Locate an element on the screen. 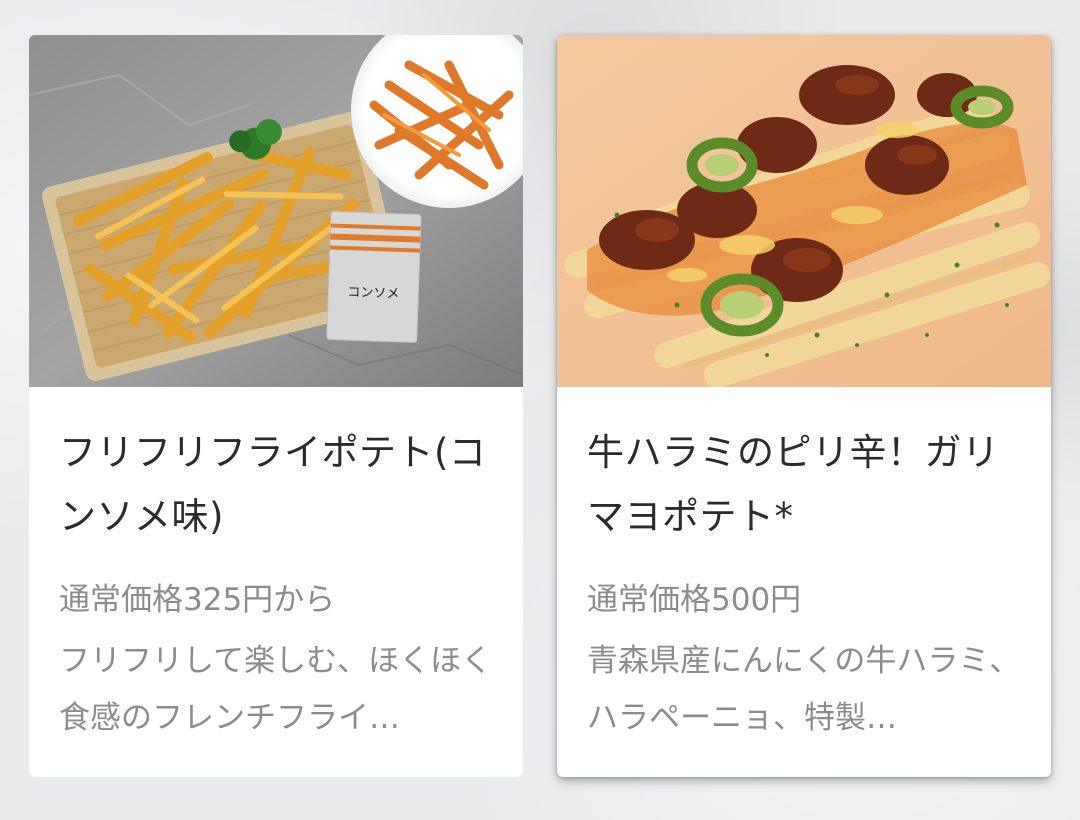  menu-item-title: フリフリフライポテト(コンソメ味) is located at coordinates (273, 484).